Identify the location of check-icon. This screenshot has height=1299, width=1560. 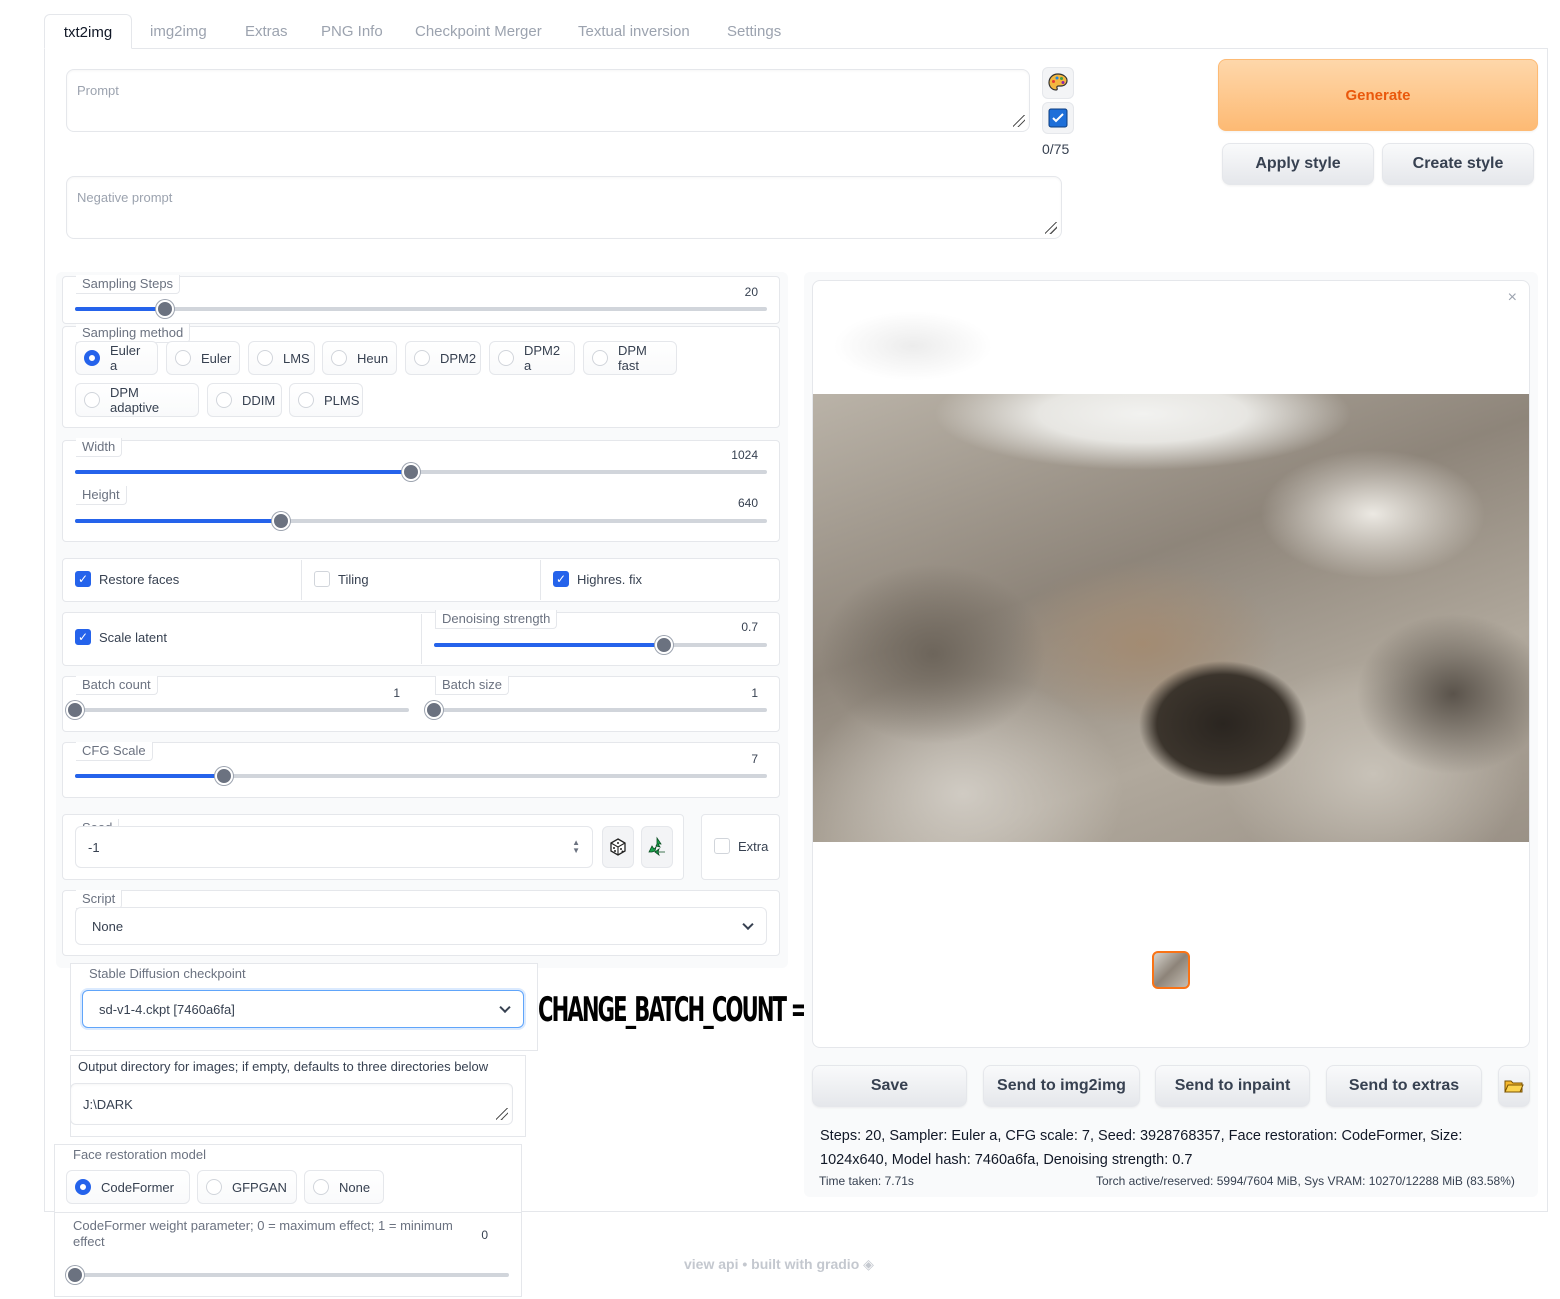
(722, 846).